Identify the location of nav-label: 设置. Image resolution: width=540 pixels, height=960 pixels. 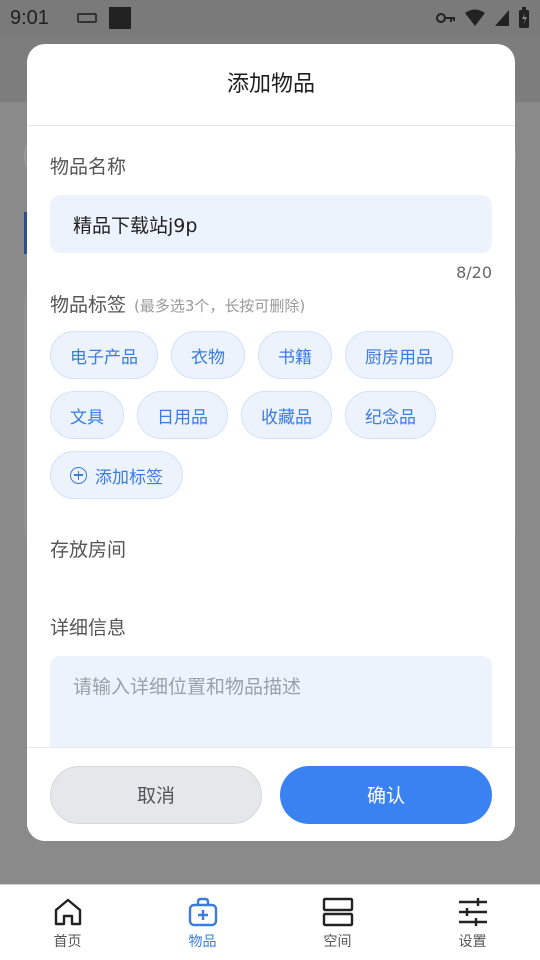
(472, 942).